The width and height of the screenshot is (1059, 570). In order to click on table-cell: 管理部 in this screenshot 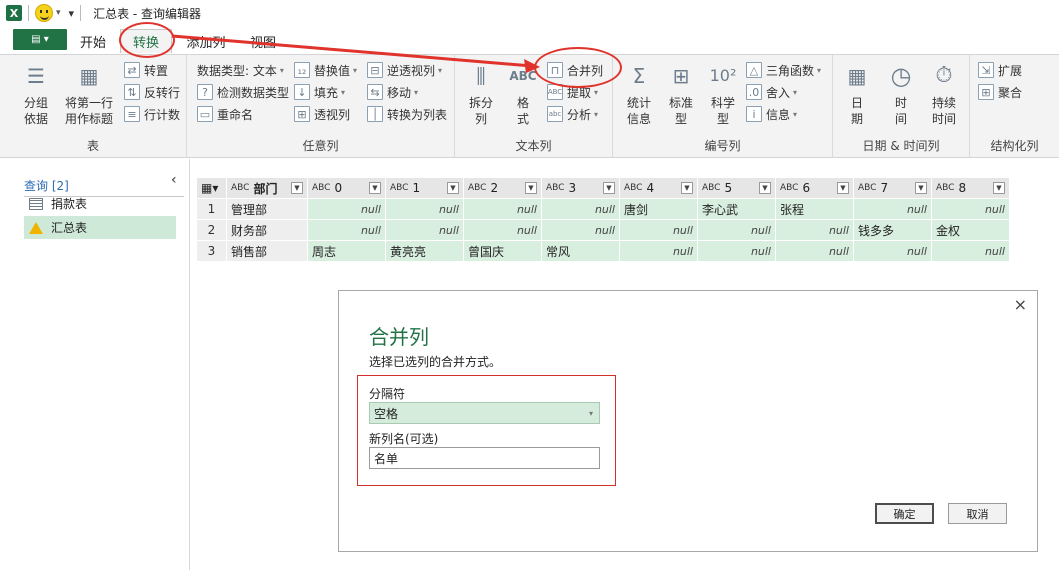, I will do `click(267, 209)`.